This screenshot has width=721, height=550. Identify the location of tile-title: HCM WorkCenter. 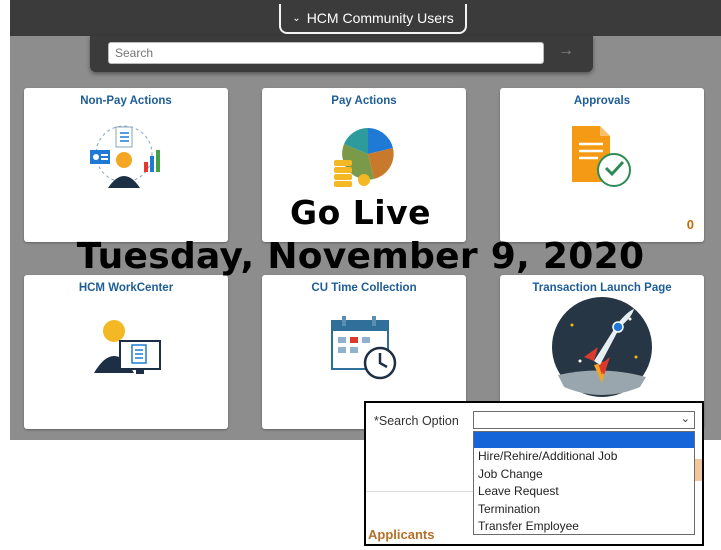
(126, 288).